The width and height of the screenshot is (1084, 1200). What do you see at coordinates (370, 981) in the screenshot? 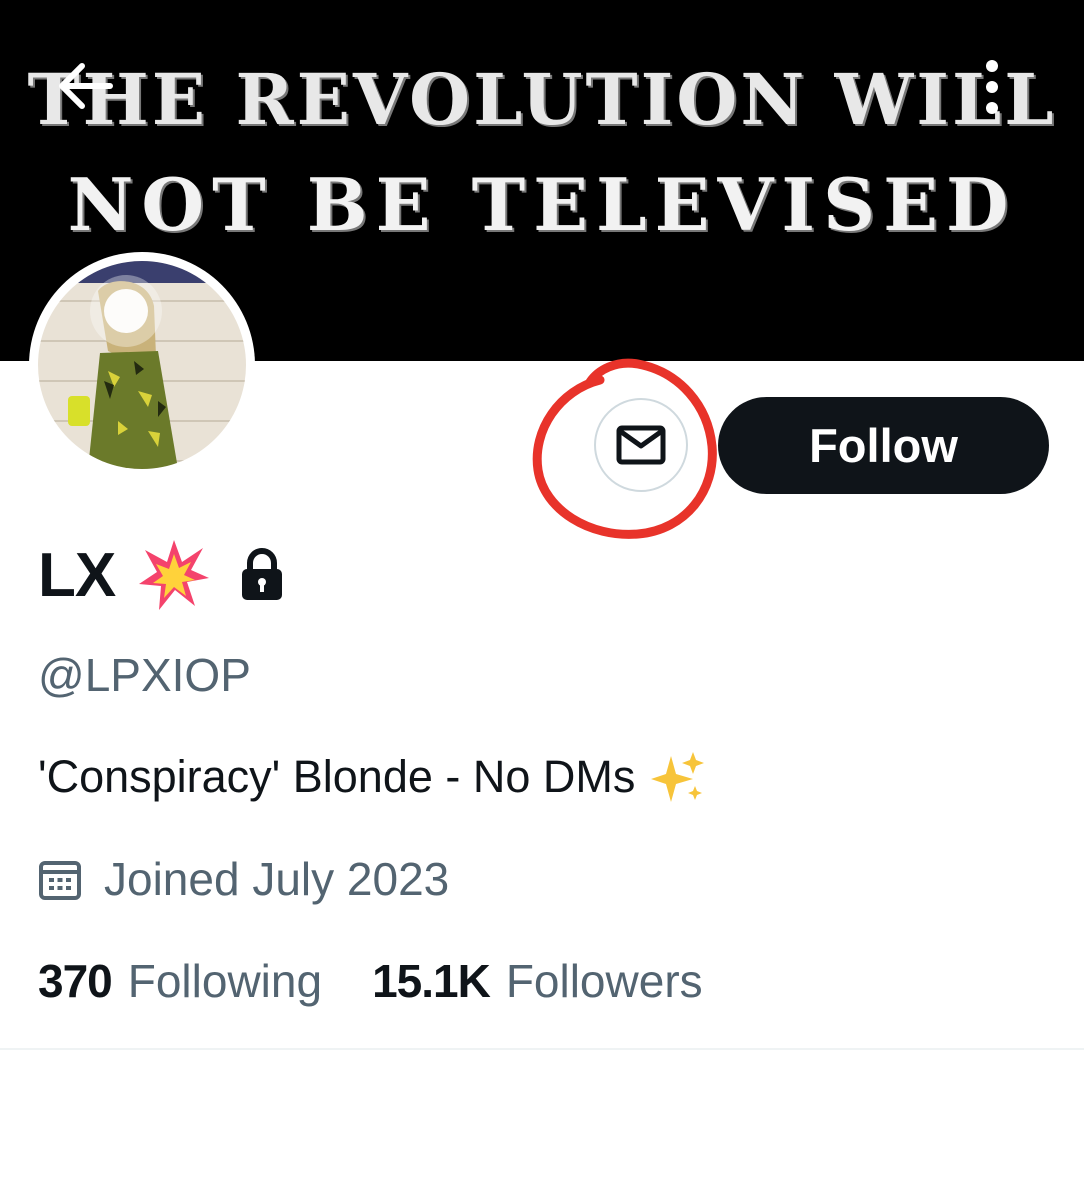
I see `profile-stats: 370 Following 15.1K Followers` at bounding box center [370, 981].